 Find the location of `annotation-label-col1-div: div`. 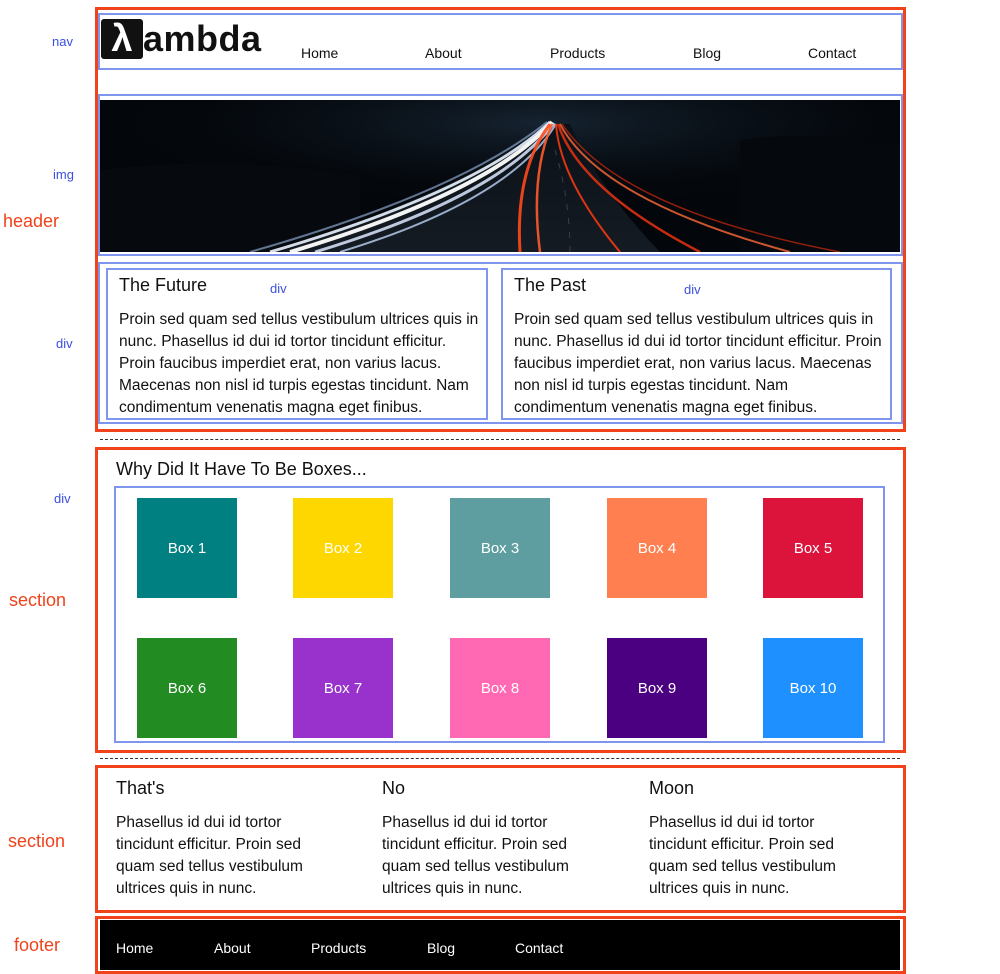

annotation-label-col1-div: div is located at coordinates (278, 288).